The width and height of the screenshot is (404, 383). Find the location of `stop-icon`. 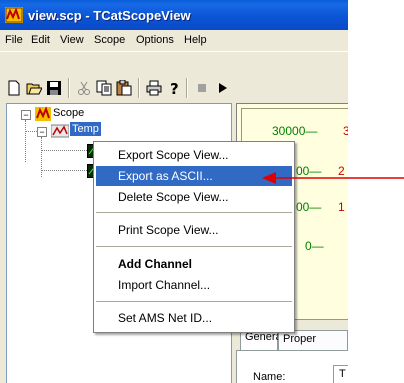

stop-icon is located at coordinates (202, 88).